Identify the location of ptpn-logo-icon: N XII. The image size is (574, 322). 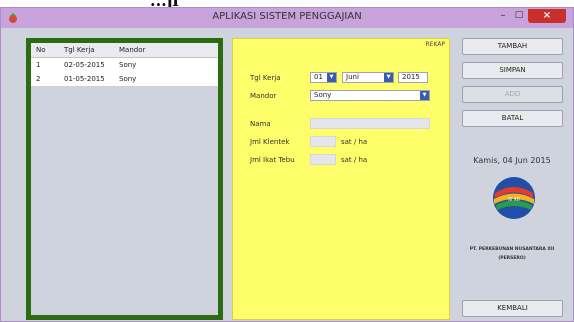
(514, 198).